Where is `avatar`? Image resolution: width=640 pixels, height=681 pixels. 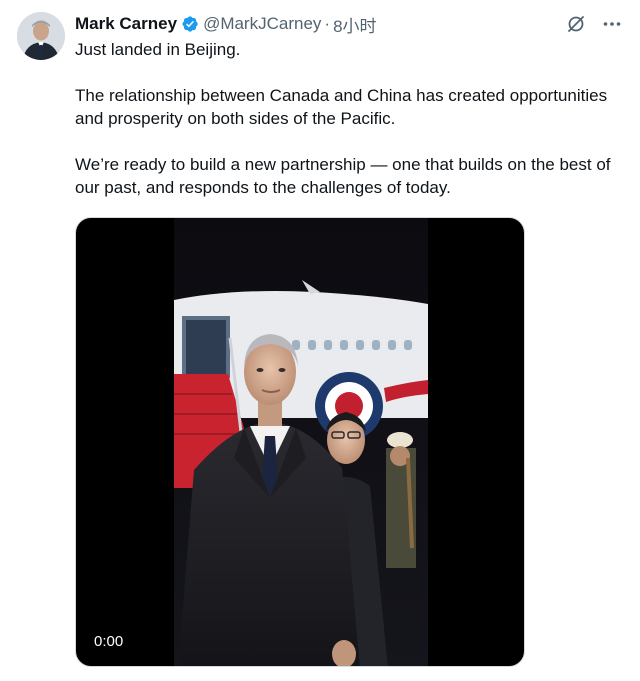
avatar is located at coordinates (41, 36).